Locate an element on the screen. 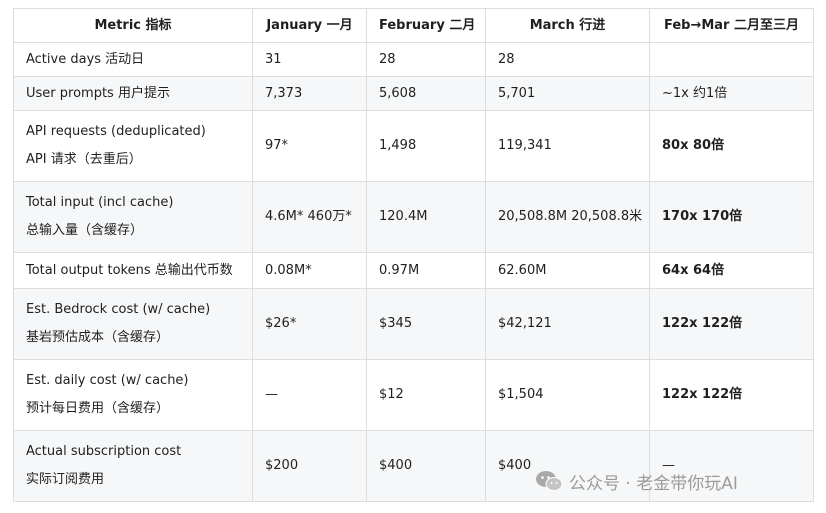  march-cell: $1,504 is located at coordinates (567, 395).